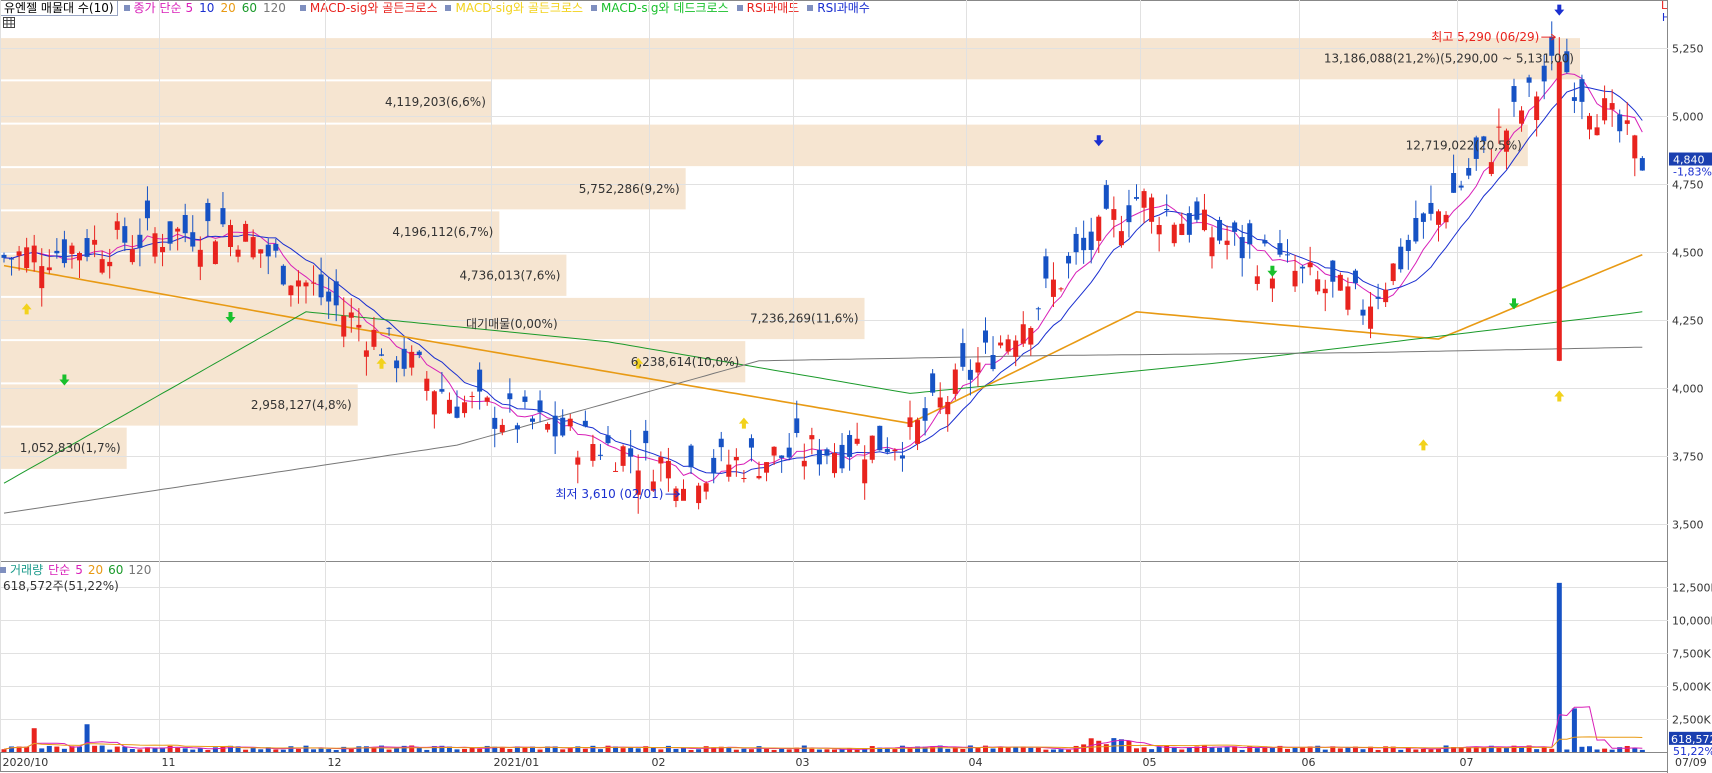 Image resolution: width=1712 pixels, height=773 pixels. I want to click on legend-signal-3: RSI과매도, so click(767, 8).